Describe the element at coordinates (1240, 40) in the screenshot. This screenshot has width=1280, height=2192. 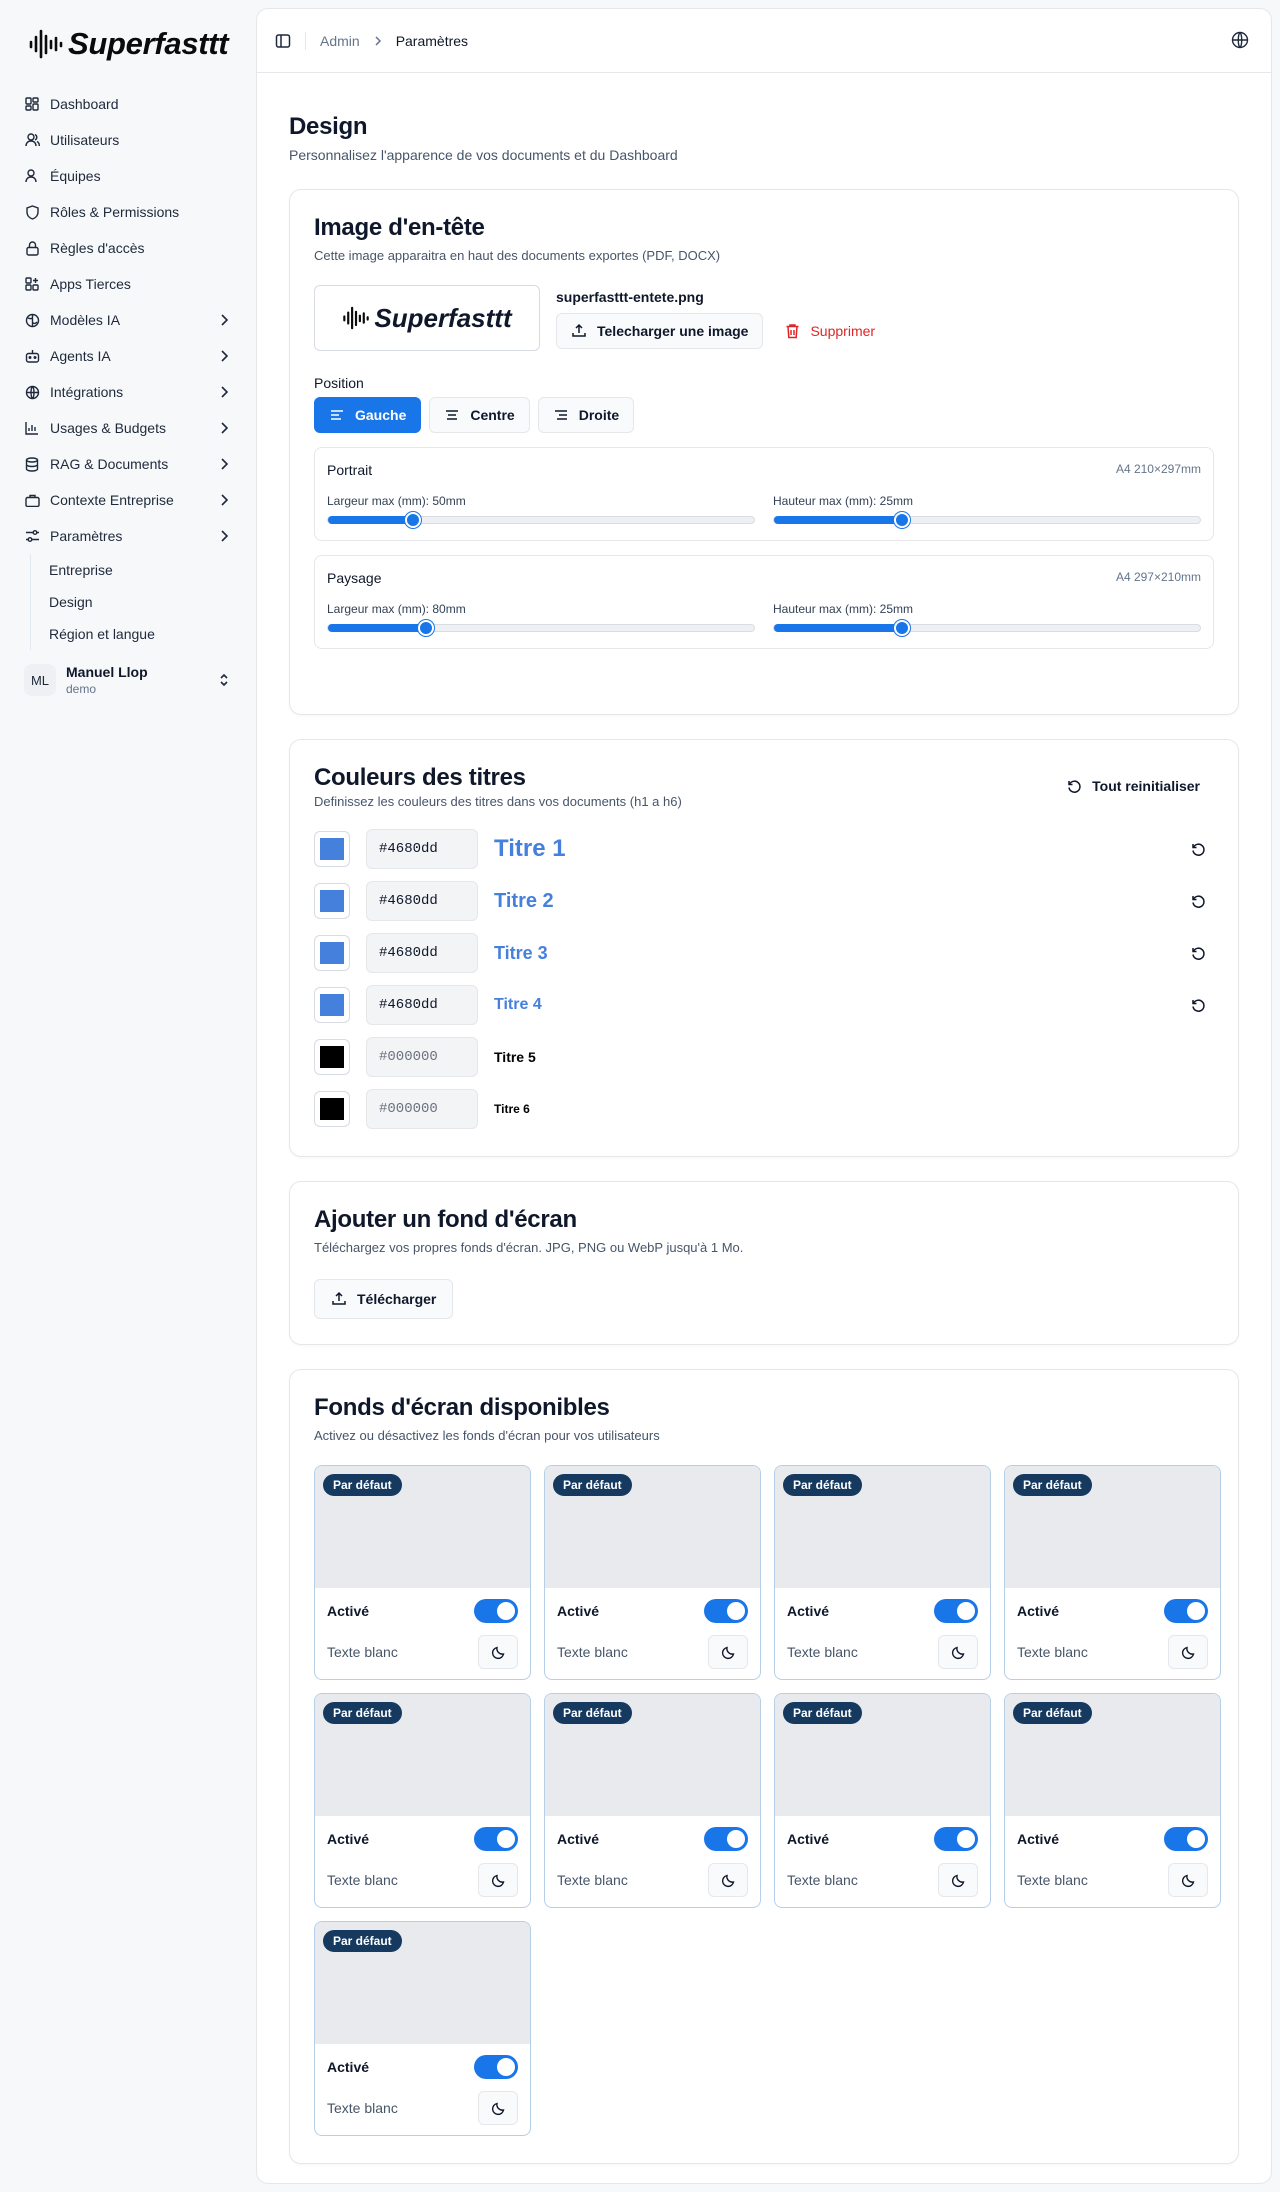
I see `globe-icon` at that location.